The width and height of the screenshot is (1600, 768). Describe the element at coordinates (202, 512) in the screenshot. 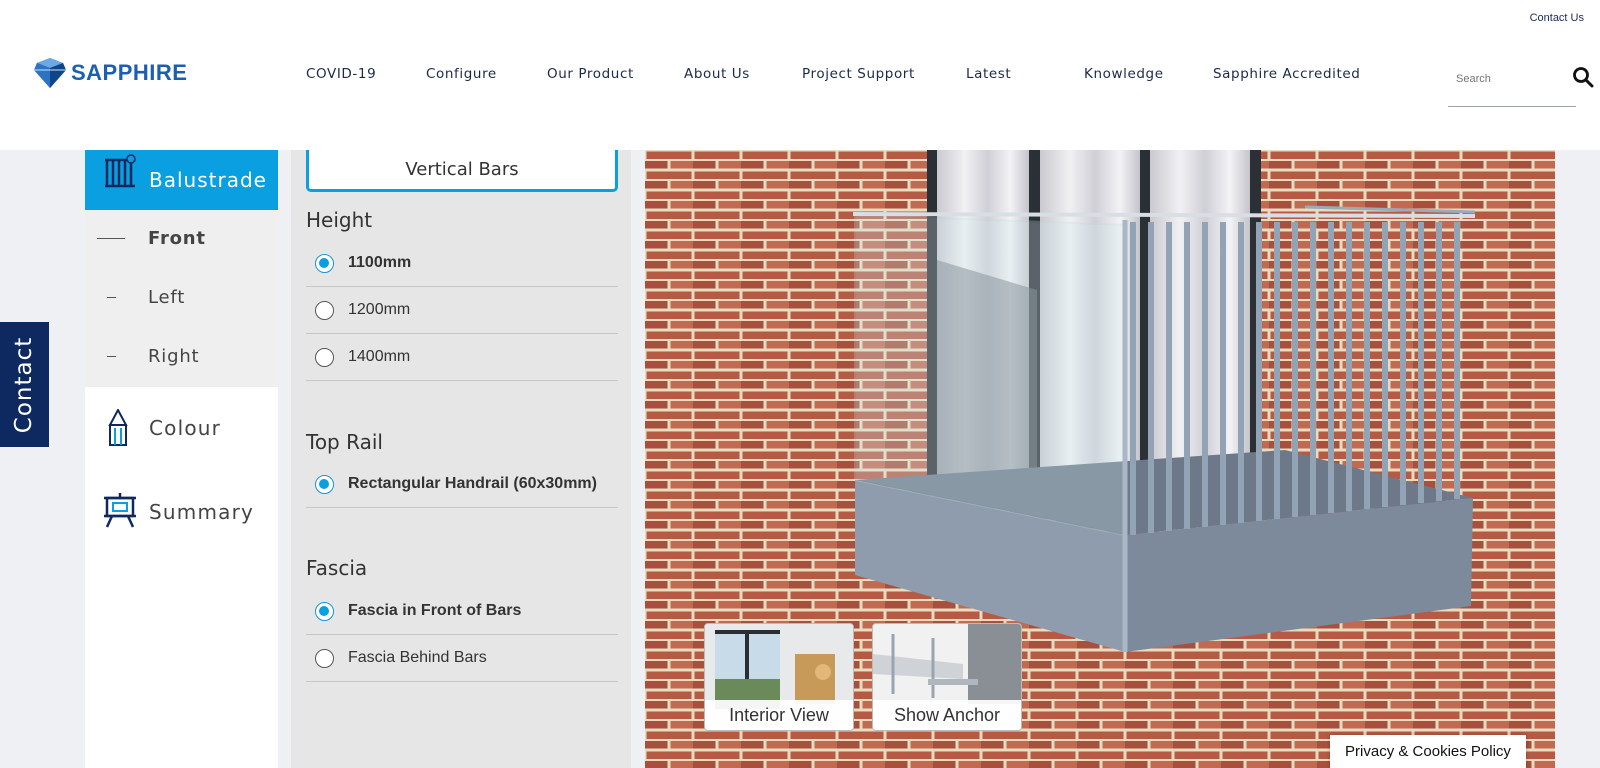

I see `menu-summary-label: Summary` at that location.